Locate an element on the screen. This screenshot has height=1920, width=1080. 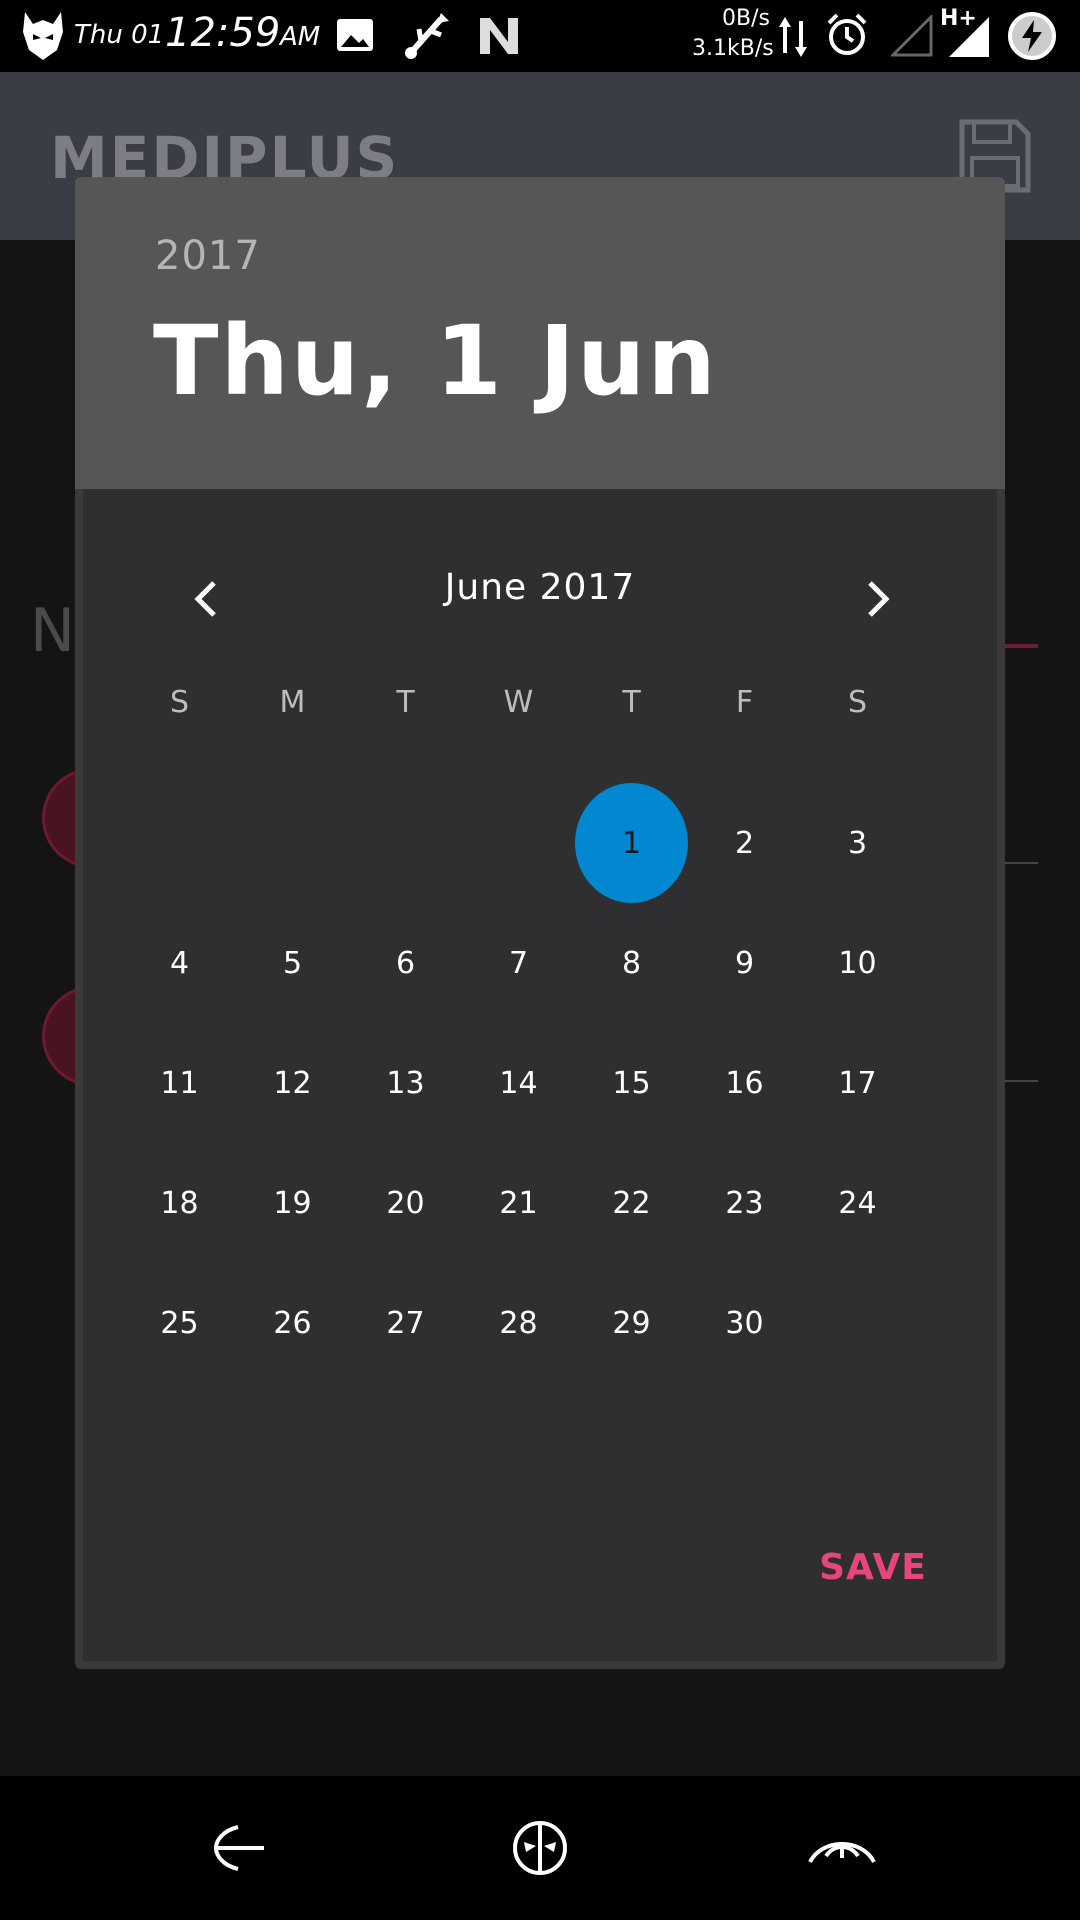
day-number: 18 is located at coordinates (179, 1203).